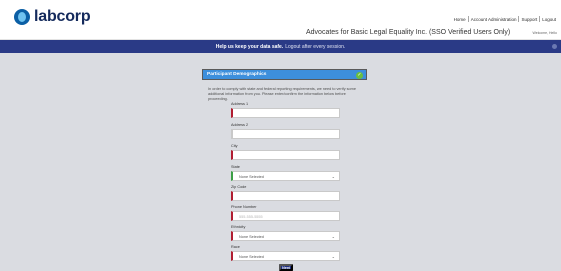  Describe the element at coordinates (251, 216) in the screenshot. I see `phone-number-placeholder: 555-555-5555` at that location.